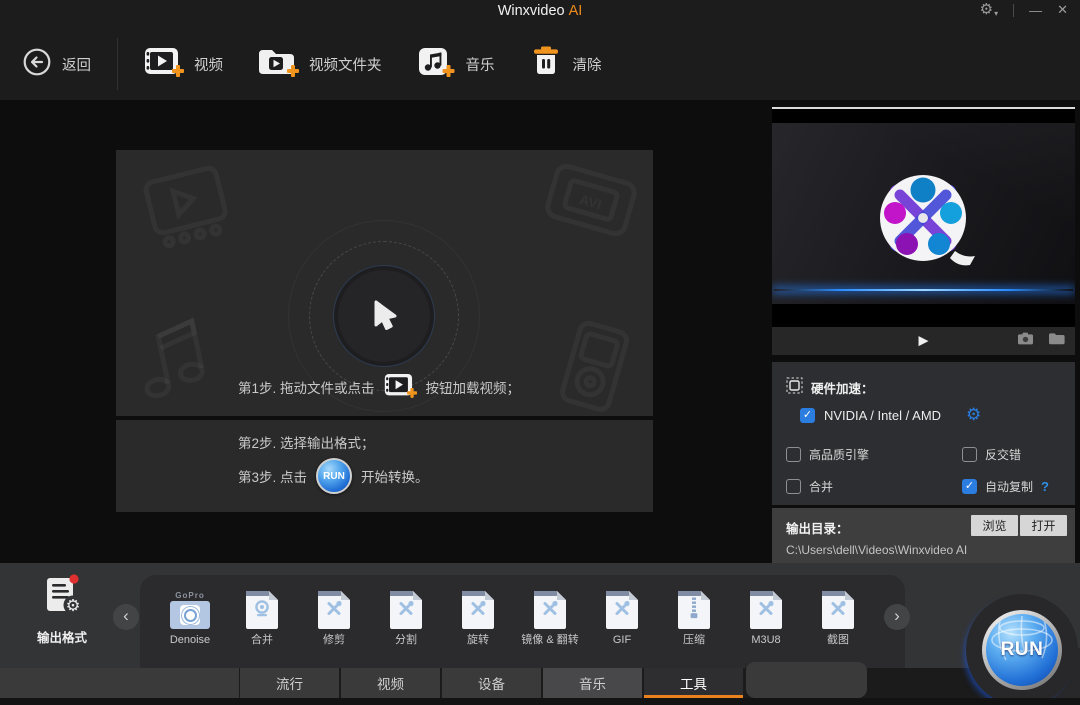 The height and width of the screenshot is (705, 1080). Describe the element at coordinates (807, 415) in the screenshot. I see `gpu-checkbox: ✓` at that location.